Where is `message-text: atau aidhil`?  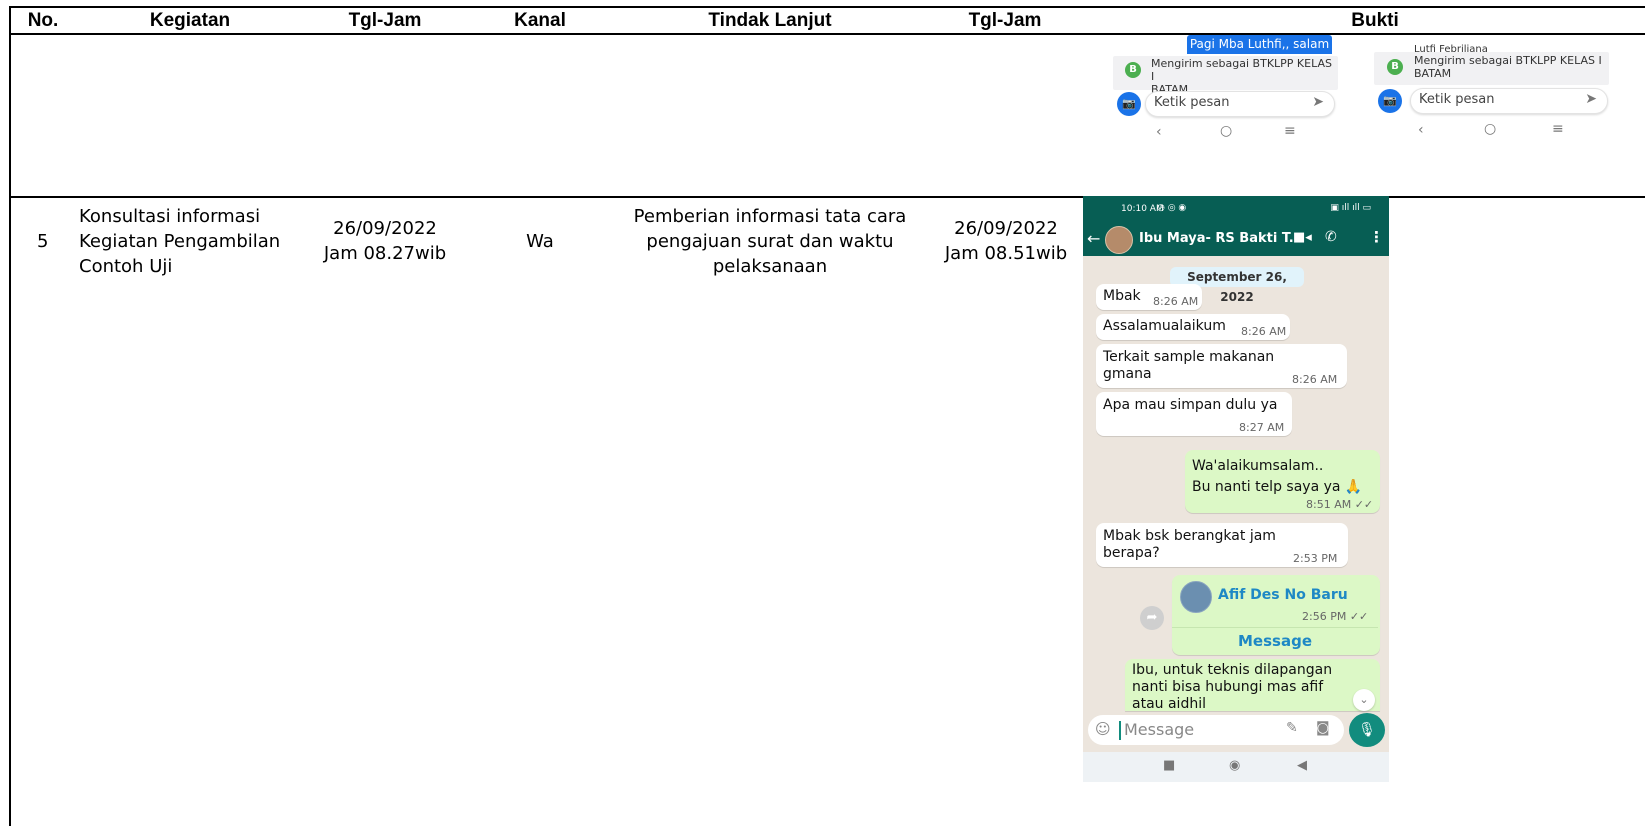
message-text: atau aidhil is located at coordinates (1169, 704).